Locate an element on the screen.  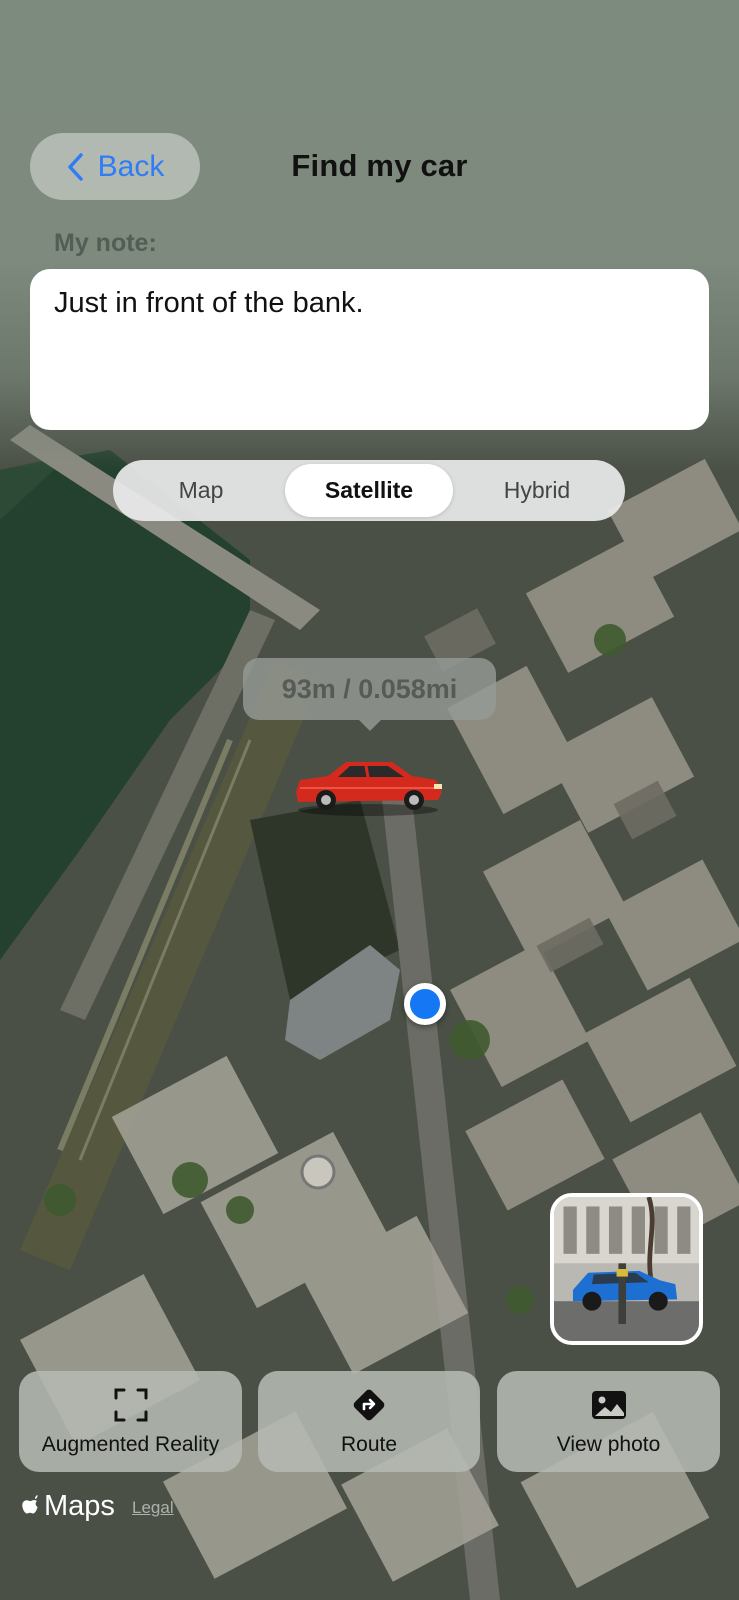
ar-frame-icon is located at coordinates (130, 1404).